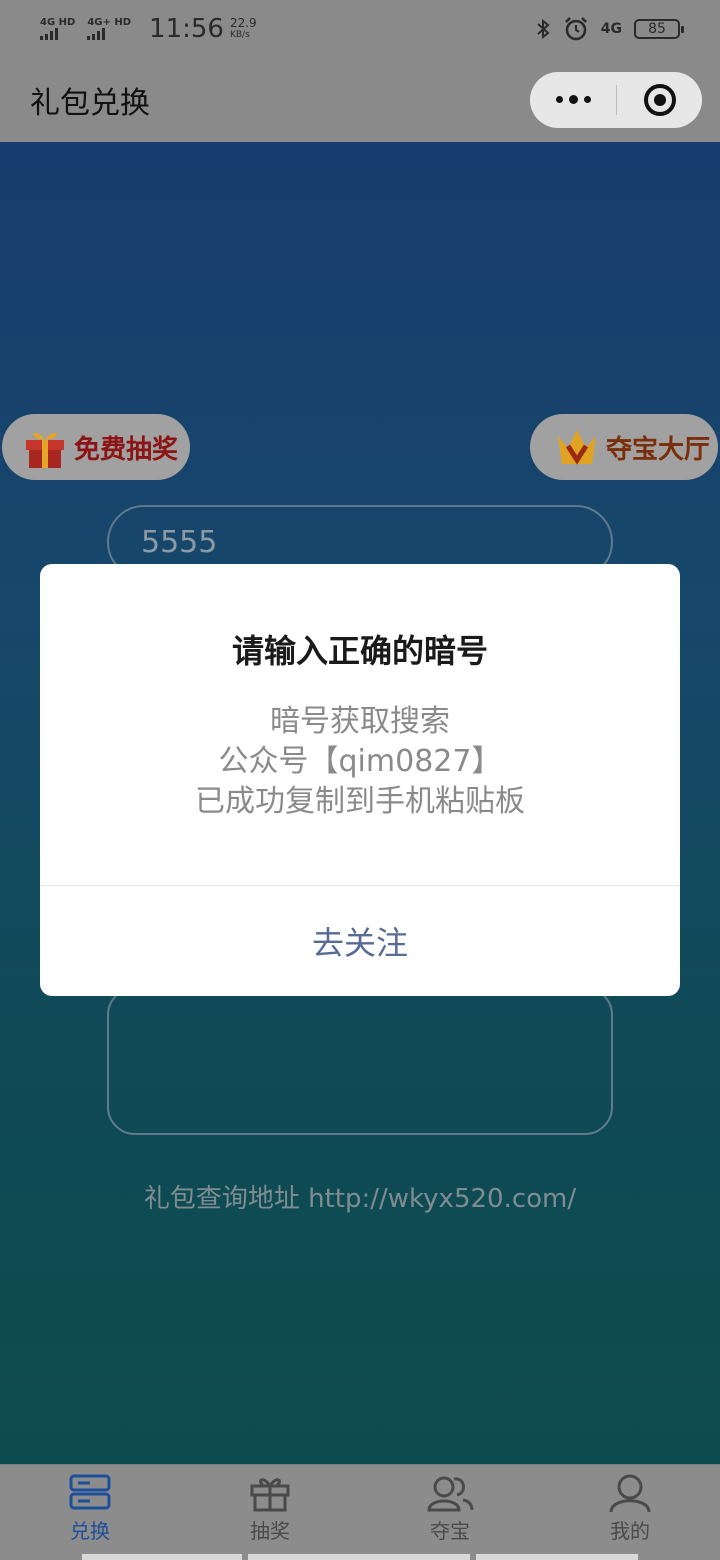 The image size is (720, 1560). Describe the element at coordinates (360, 941) in the screenshot. I see `go-follow-button: 去关注` at that location.